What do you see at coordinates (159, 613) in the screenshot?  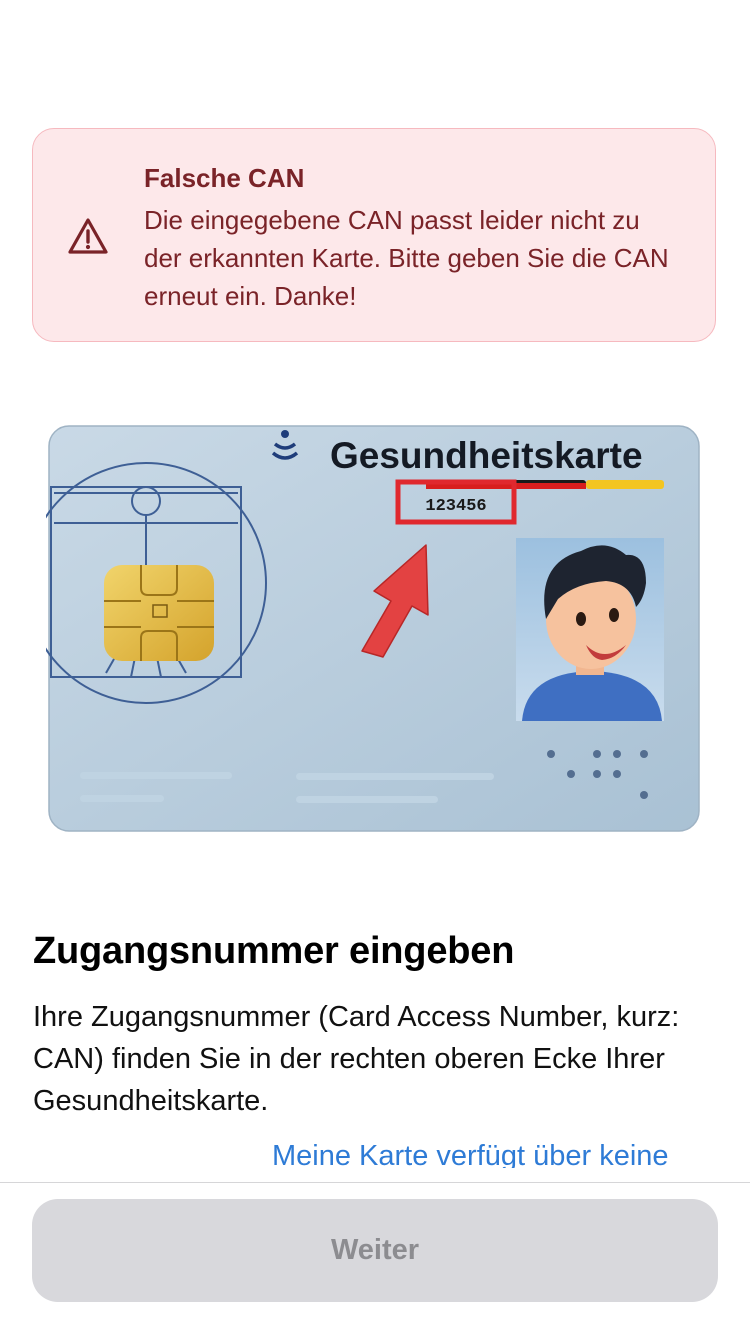 I see `chip-icon` at bounding box center [159, 613].